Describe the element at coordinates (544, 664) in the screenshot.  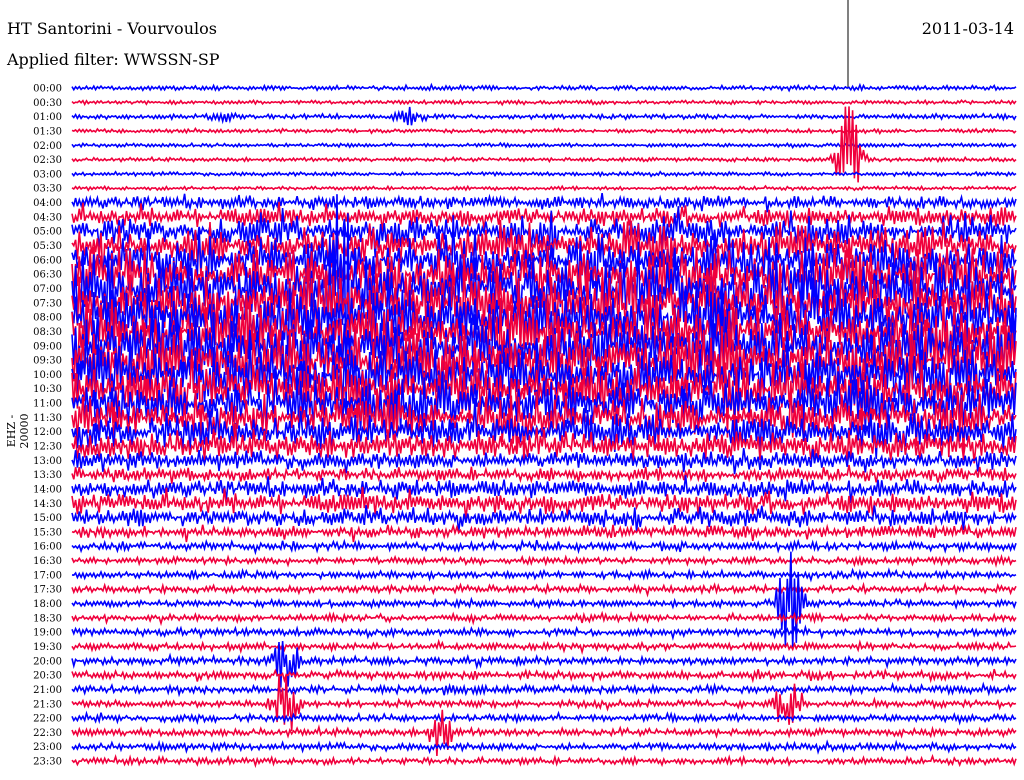
I see `trace-row-2000` at that location.